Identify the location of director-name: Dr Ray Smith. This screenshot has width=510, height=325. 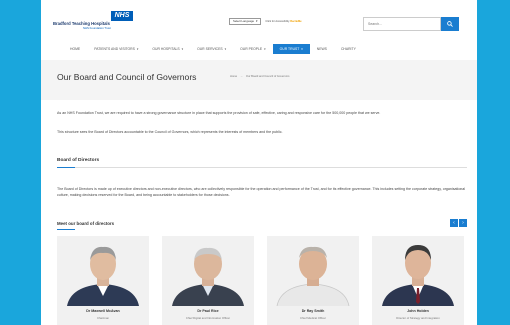
(313, 311).